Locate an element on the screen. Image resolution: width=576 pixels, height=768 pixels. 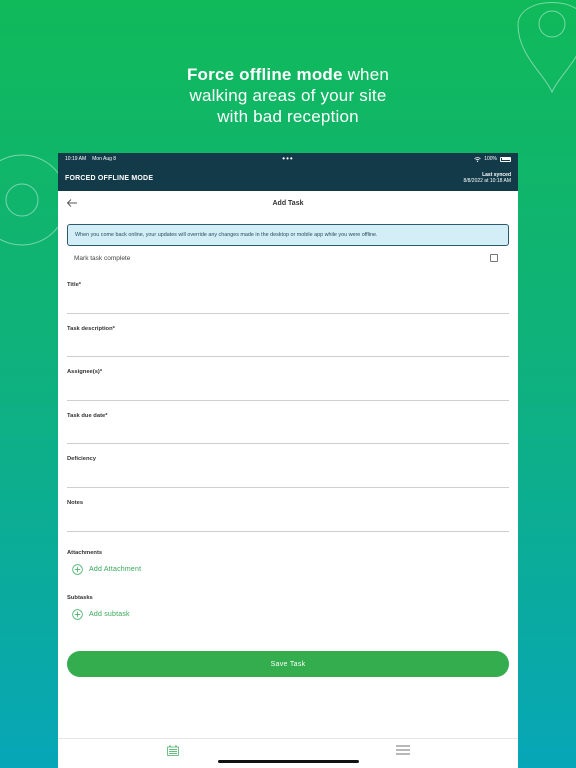
notes-field: Notes is located at coordinates (288, 510).